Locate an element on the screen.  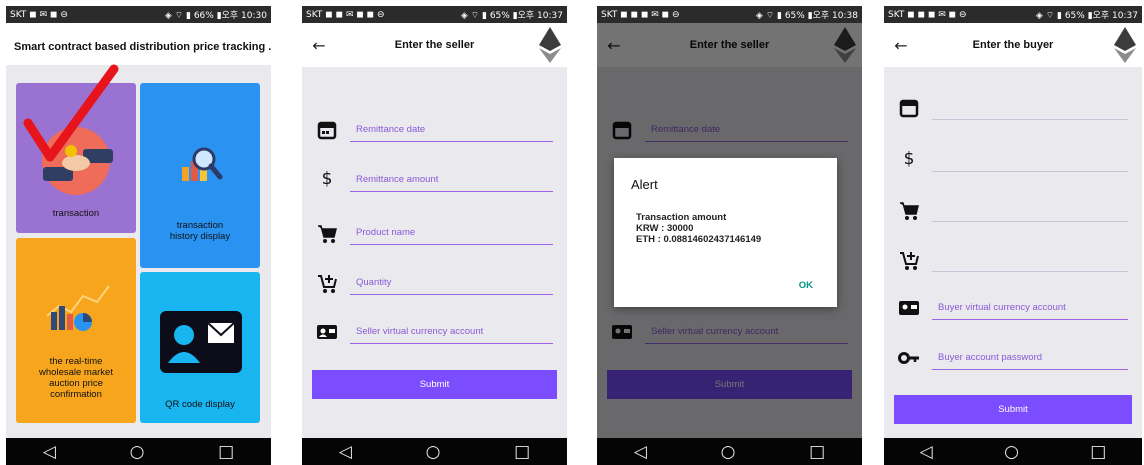
app-header: ← Enter the seller is located at coordinates (434, 45).